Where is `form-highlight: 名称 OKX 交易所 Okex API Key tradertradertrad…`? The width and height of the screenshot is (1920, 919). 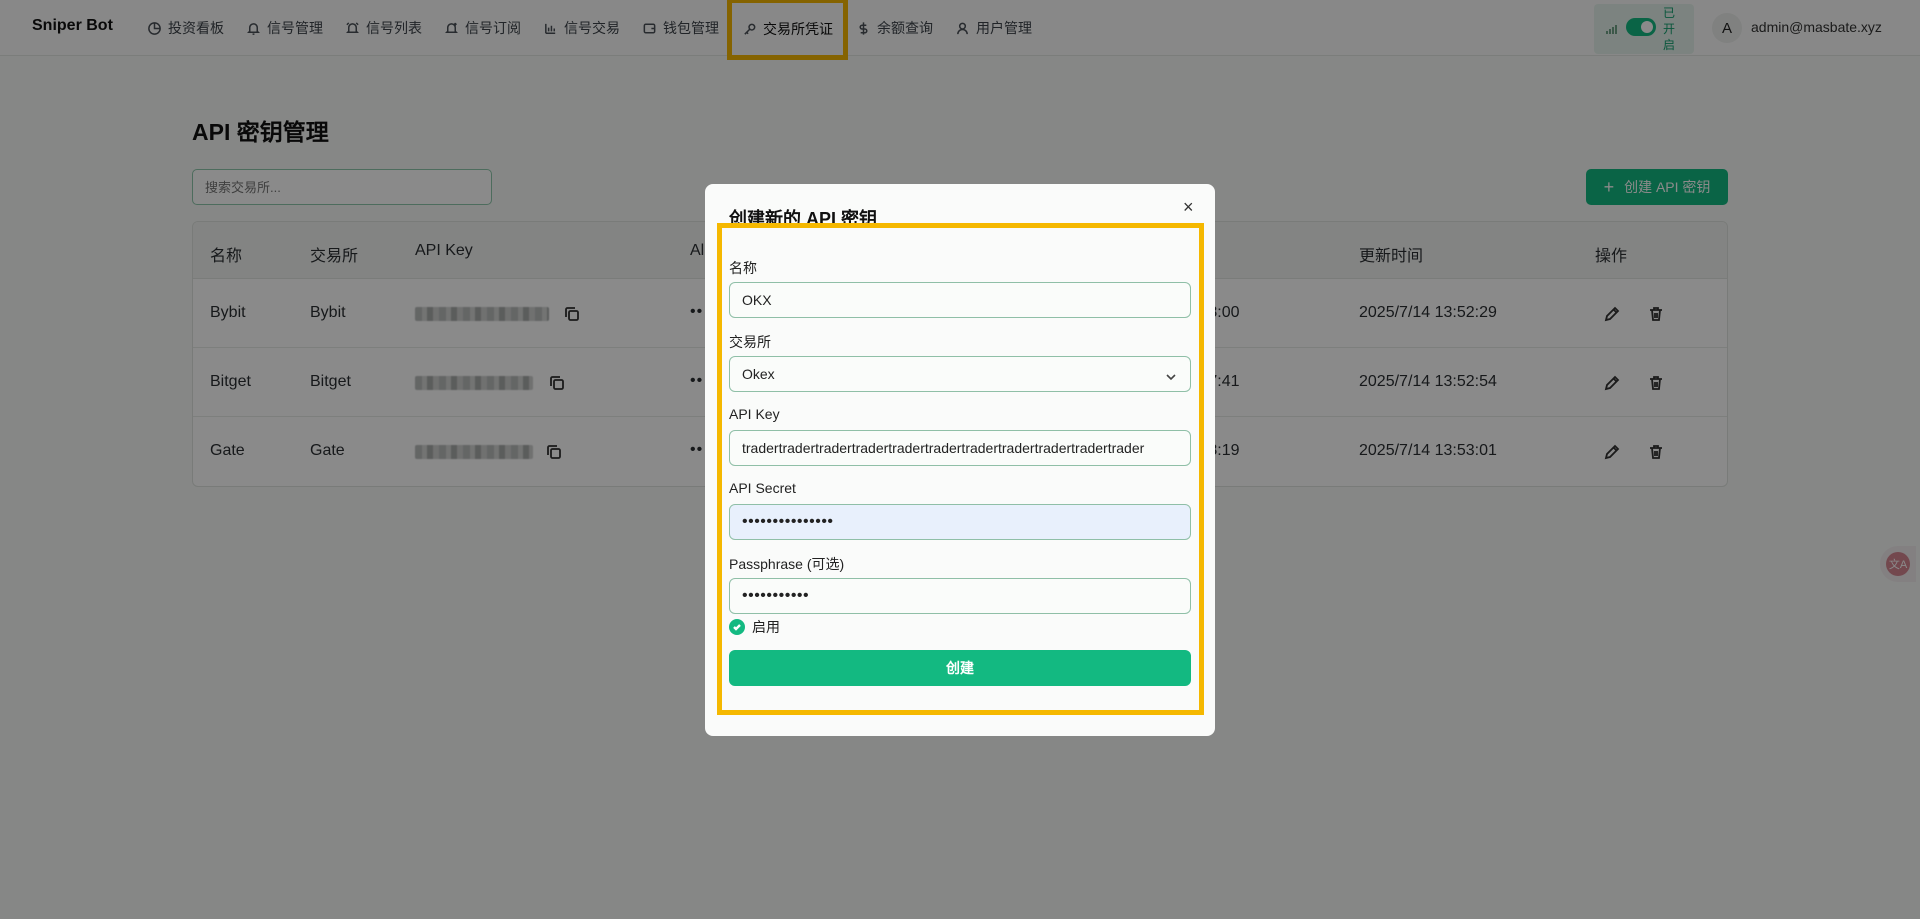 form-highlight: 名称 OKX 交易所 Okex API Key tradertradertrad… is located at coordinates (960, 469).